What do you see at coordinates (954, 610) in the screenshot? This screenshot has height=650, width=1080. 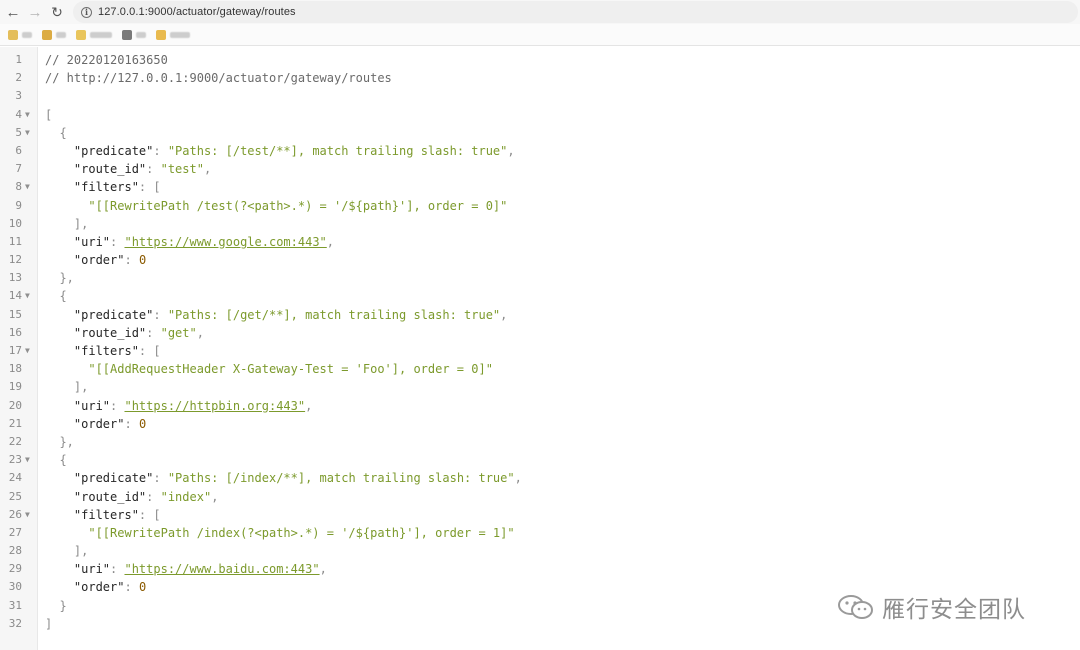 I see `watermark-text: 雁行安全团队` at bounding box center [954, 610].